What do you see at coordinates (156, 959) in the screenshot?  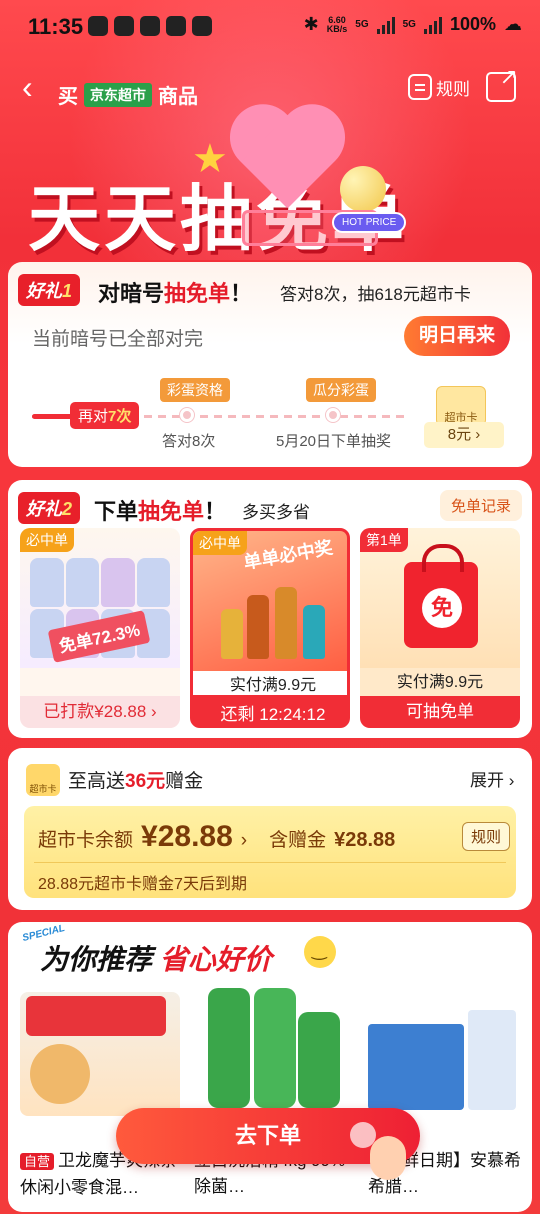 I see `recommend-title: 为你推荐 省心好价` at bounding box center [156, 959].